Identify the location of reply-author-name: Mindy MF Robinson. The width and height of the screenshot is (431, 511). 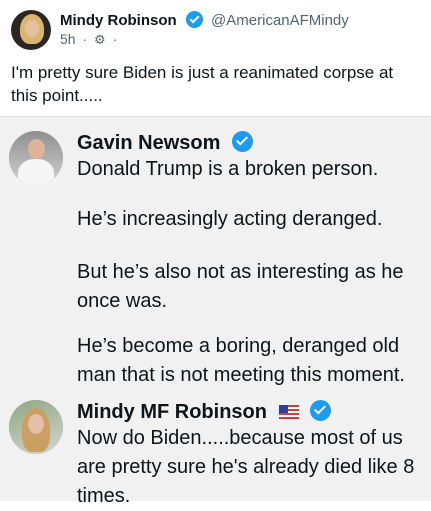
(172, 412).